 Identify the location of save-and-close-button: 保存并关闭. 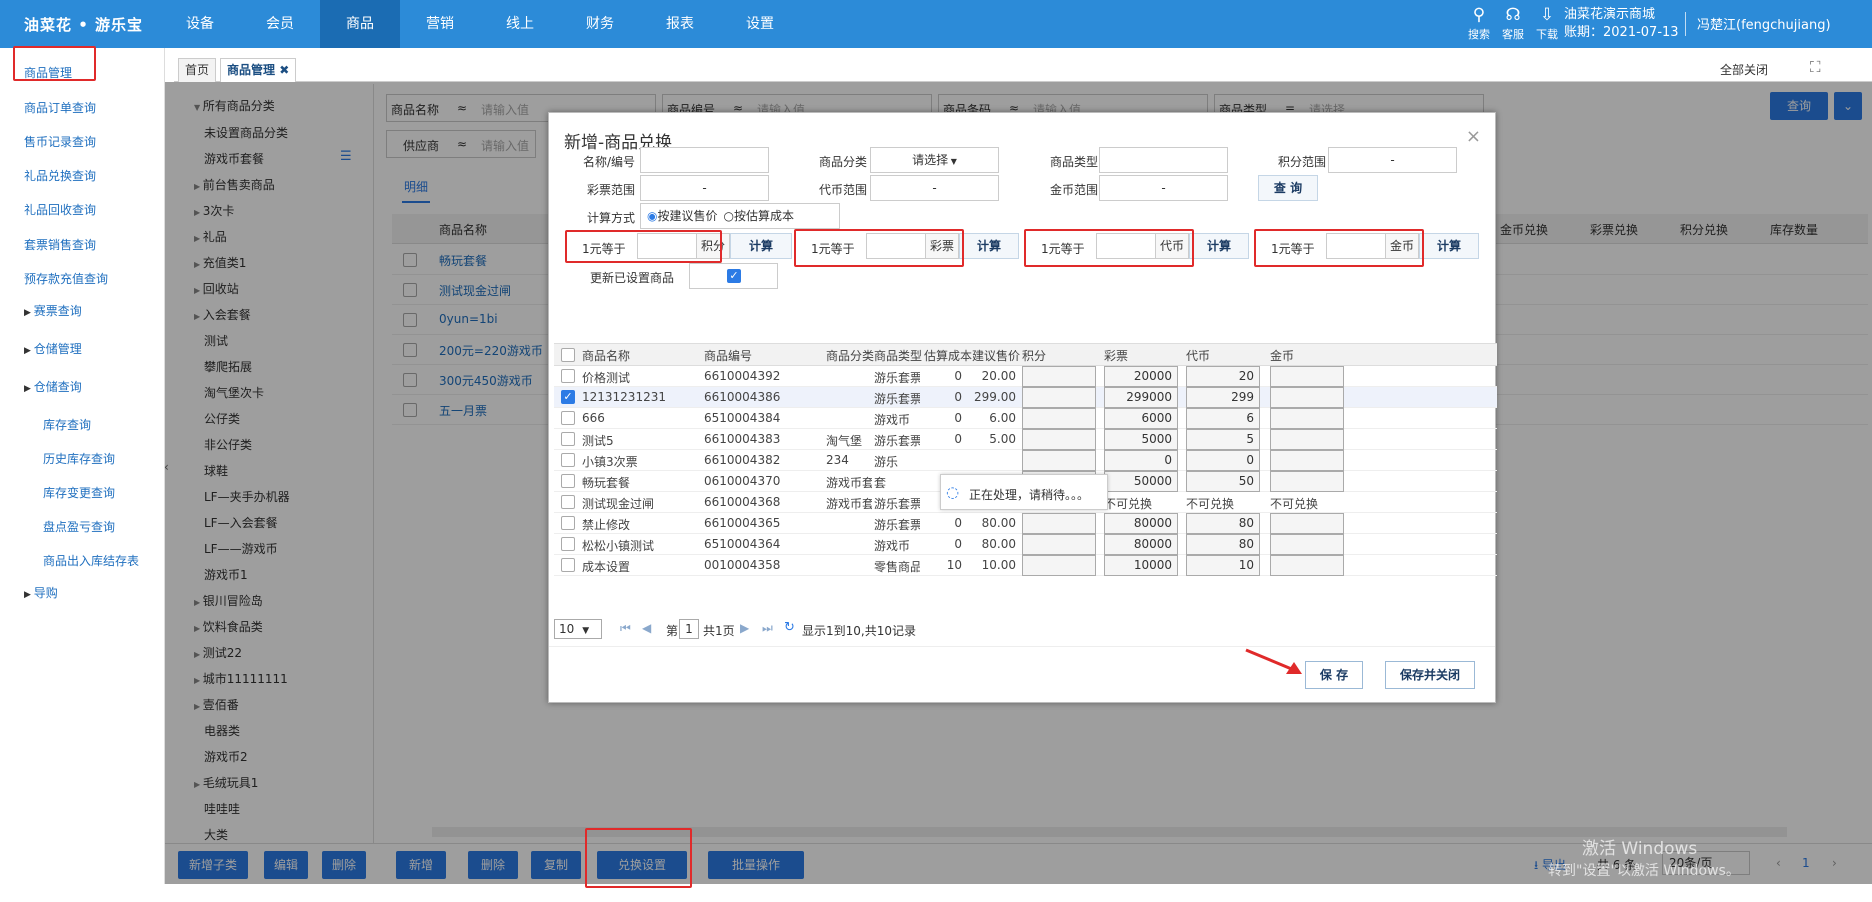
(1430, 675).